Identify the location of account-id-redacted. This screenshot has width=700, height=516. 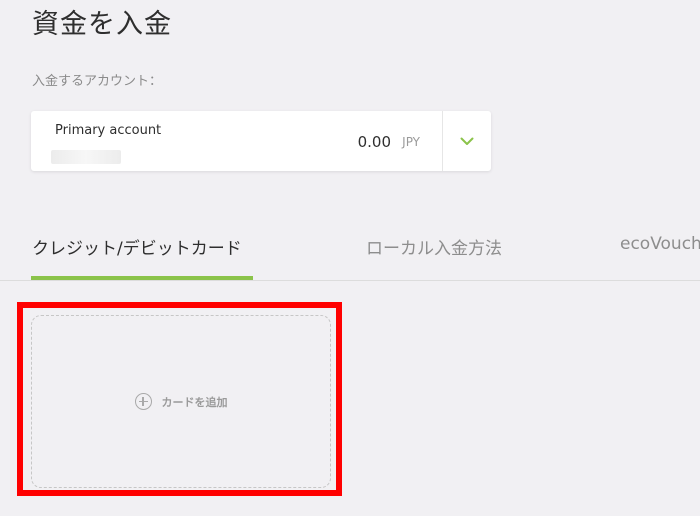
(86, 157).